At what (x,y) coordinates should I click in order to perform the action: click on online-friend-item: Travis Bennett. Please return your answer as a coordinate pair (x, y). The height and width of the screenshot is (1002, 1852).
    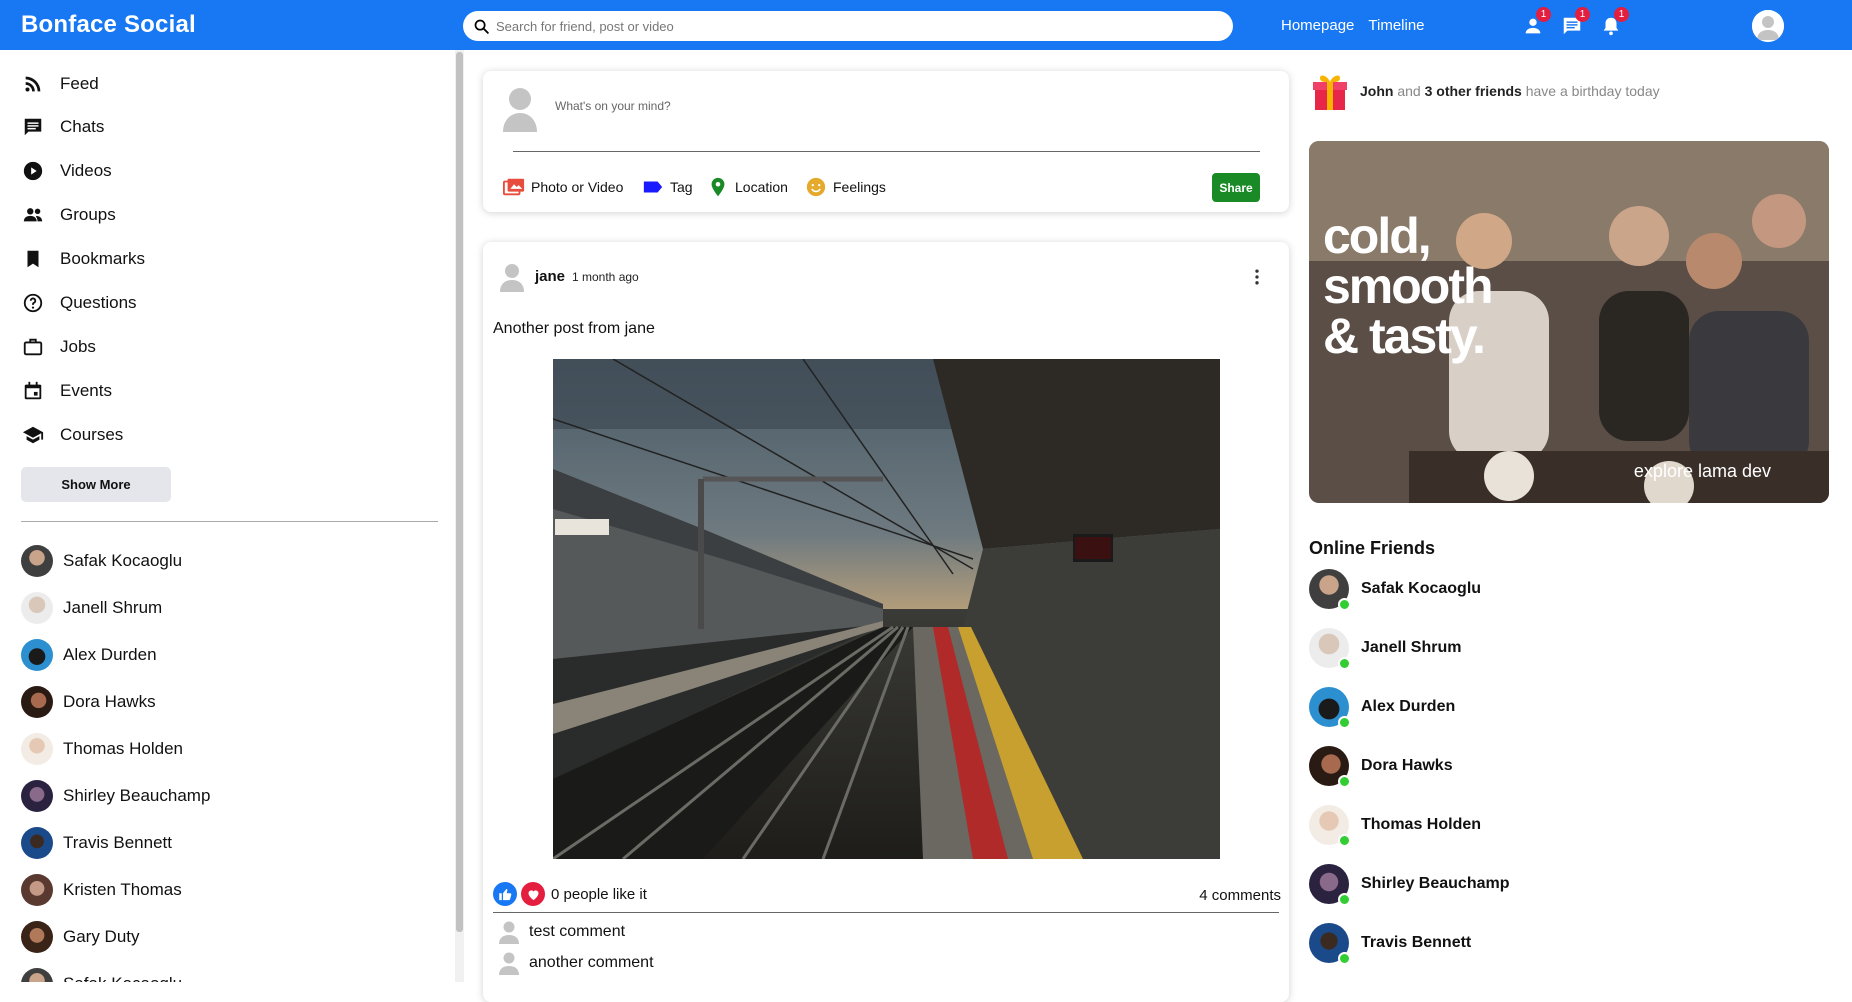
    Looking at the image, I should click on (1390, 944).